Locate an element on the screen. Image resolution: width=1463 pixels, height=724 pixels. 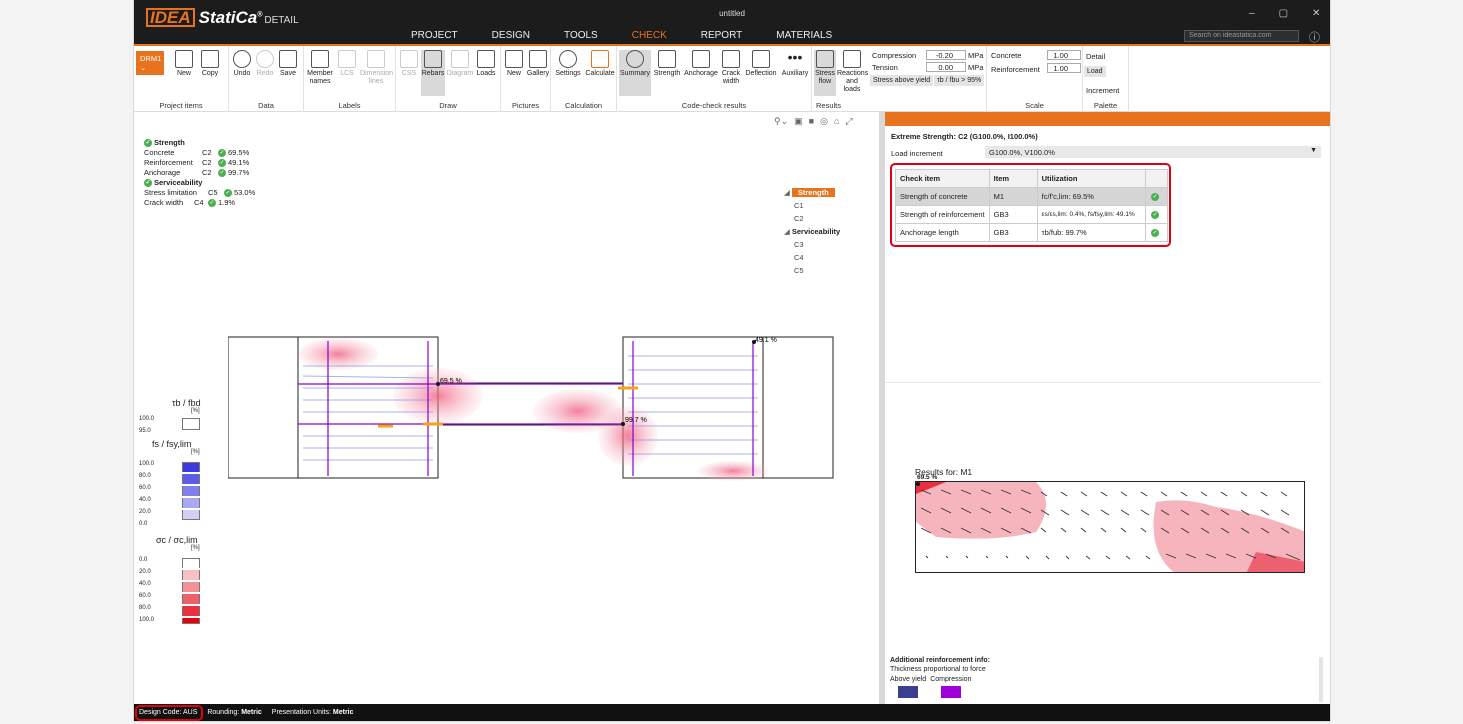
maximize-icon: ▢ is located at coordinates (1283, 13).